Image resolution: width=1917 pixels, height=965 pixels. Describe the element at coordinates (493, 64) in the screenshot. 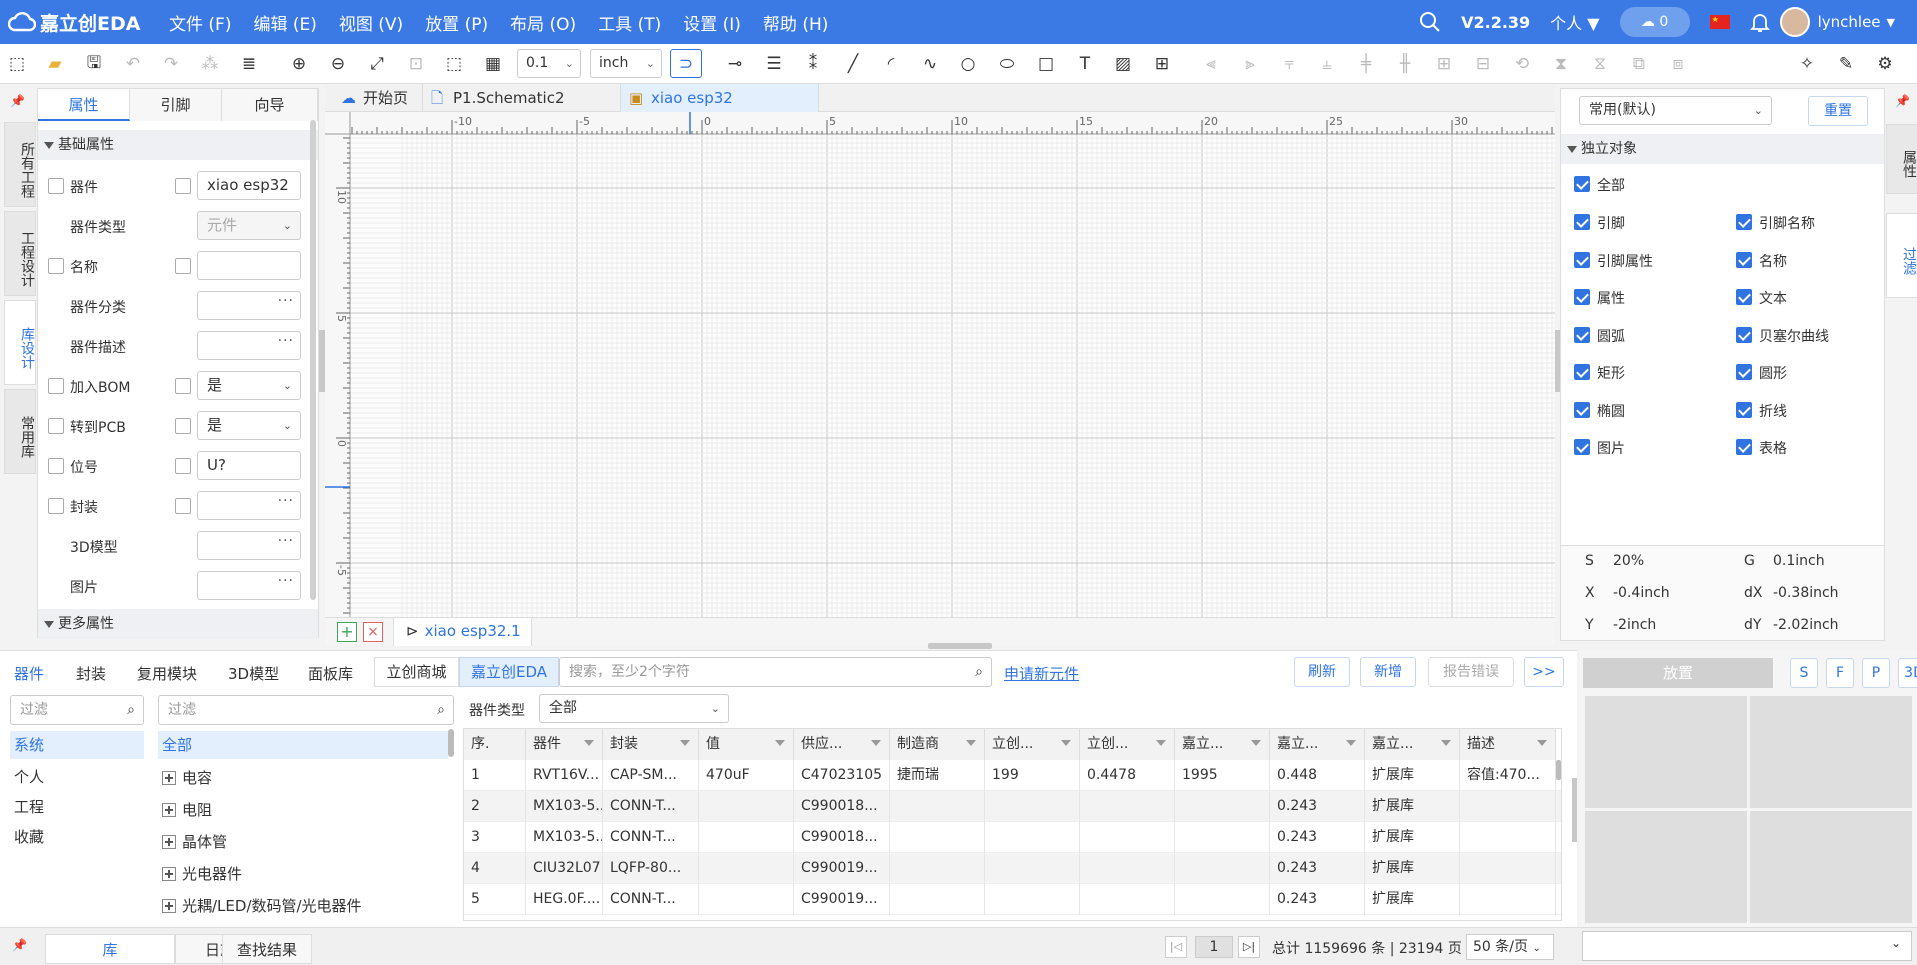

I see `grid-icon: ▦` at that location.